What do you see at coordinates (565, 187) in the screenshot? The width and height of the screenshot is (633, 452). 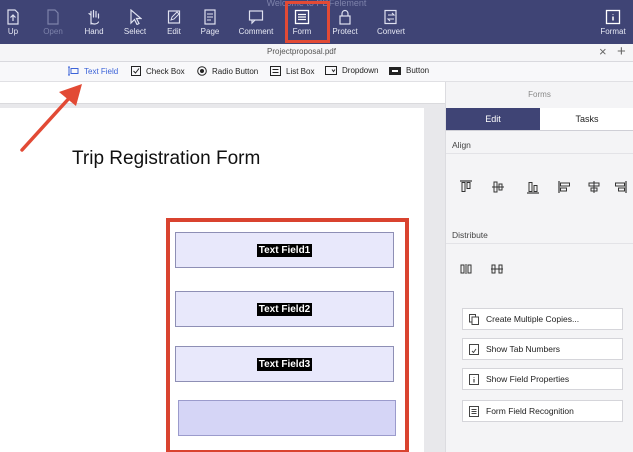 I see `align-left-icon` at bounding box center [565, 187].